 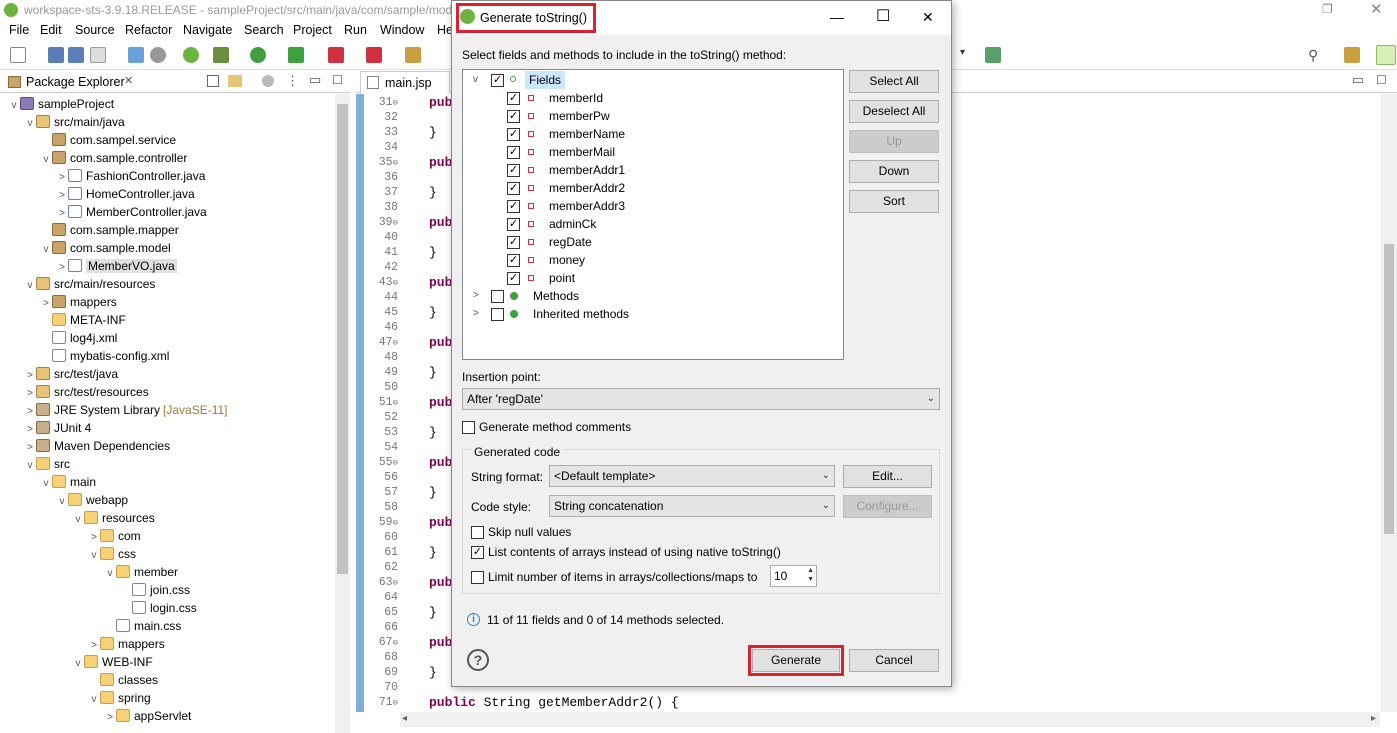 I want to click on up-button: Up, so click(x=894, y=141).